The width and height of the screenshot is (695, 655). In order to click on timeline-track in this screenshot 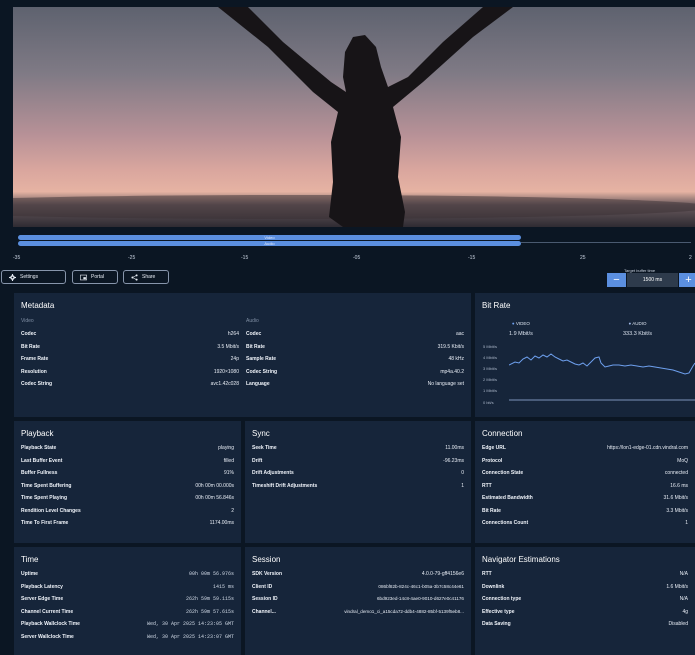, I will do `click(606, 242)`.